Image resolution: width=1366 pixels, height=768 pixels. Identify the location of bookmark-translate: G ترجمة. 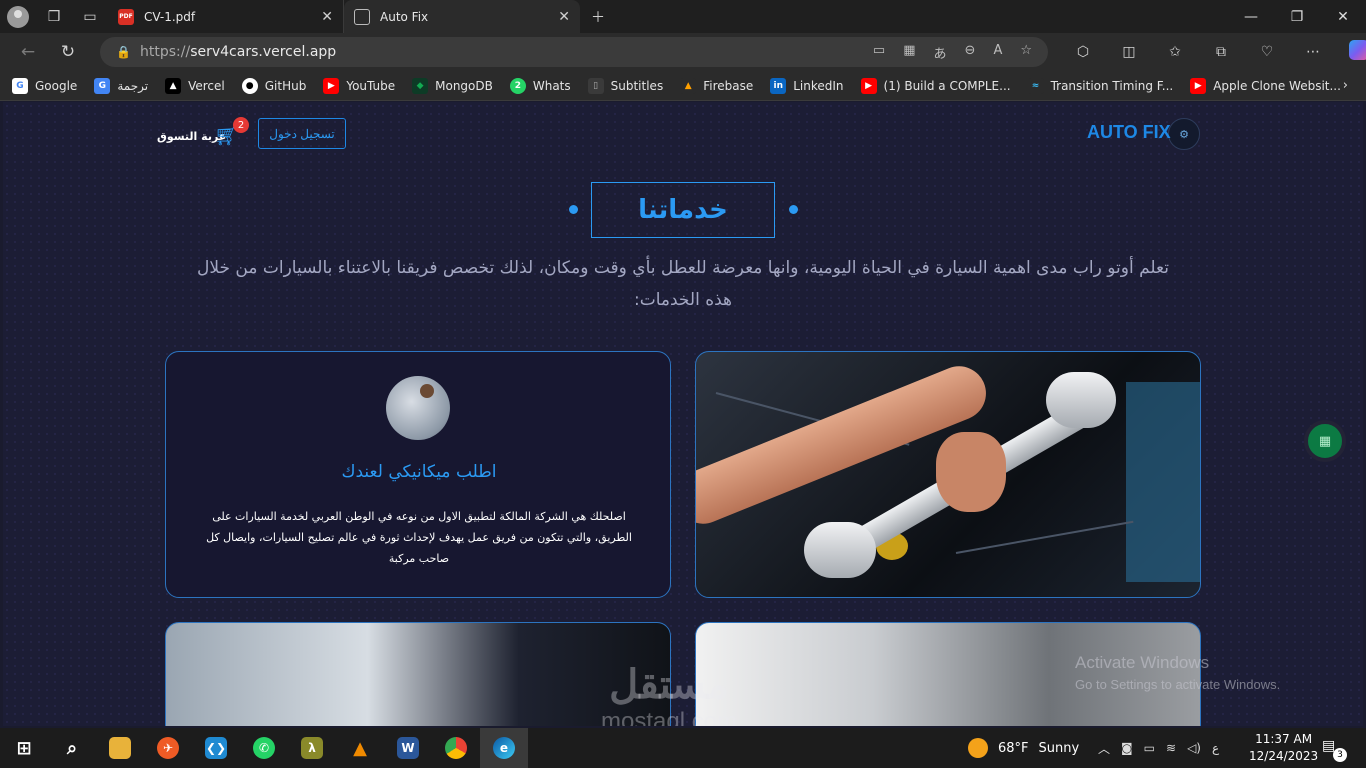
(121, 85).